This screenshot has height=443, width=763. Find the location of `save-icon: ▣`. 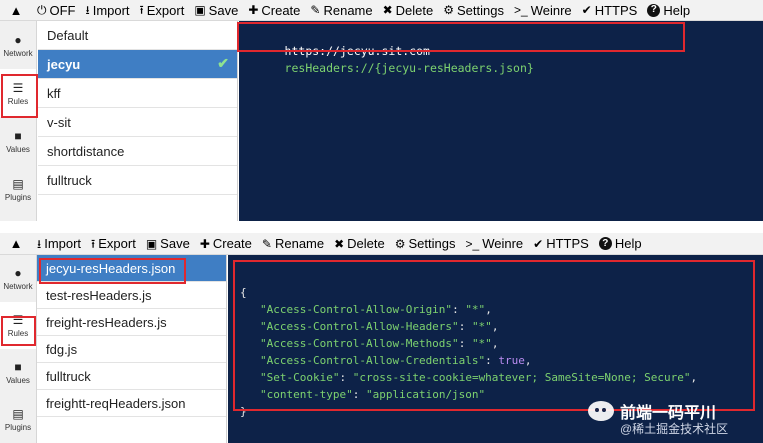

save-icon: ▣ is located at coordinates (151, 243).